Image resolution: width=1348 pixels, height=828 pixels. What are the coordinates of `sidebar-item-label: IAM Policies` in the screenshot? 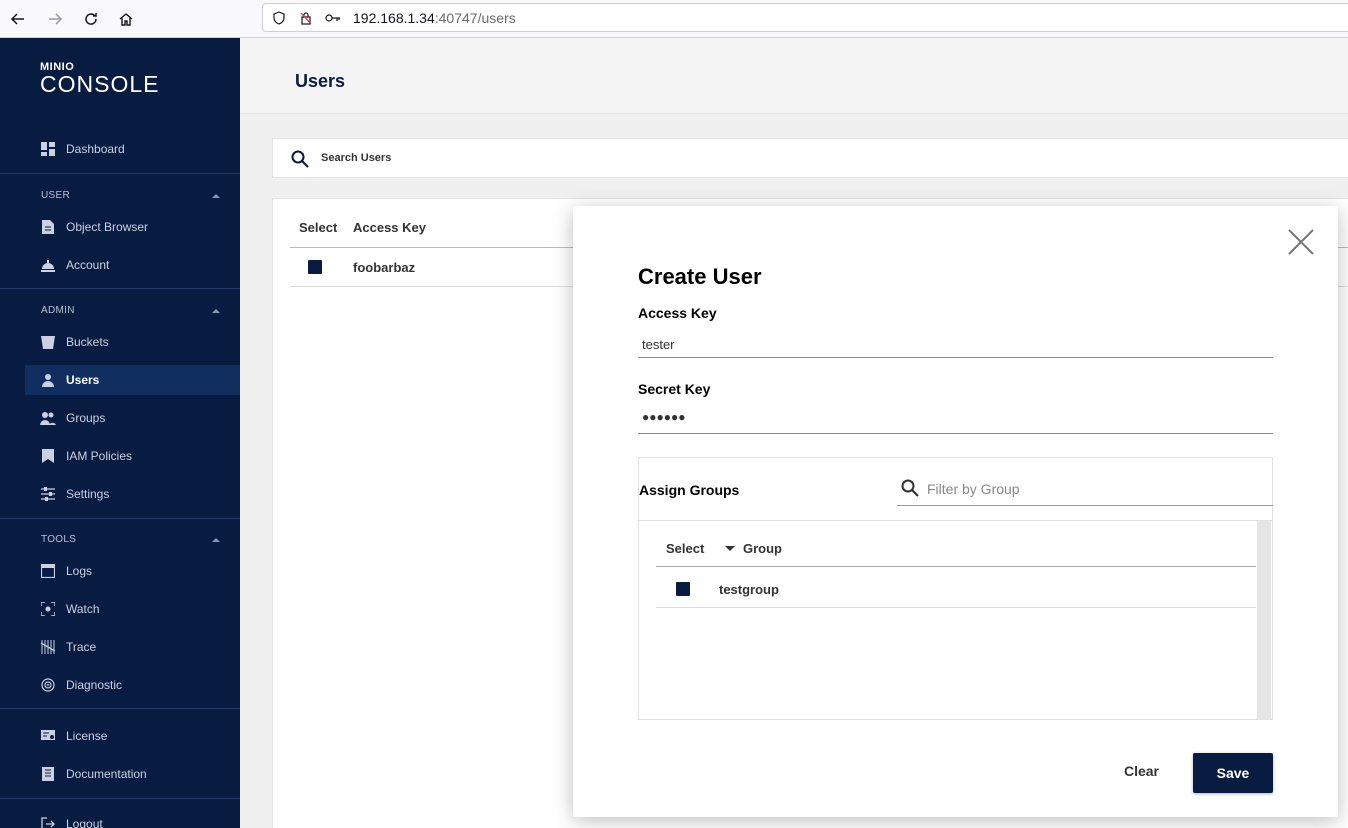 It's located at (99, 456).